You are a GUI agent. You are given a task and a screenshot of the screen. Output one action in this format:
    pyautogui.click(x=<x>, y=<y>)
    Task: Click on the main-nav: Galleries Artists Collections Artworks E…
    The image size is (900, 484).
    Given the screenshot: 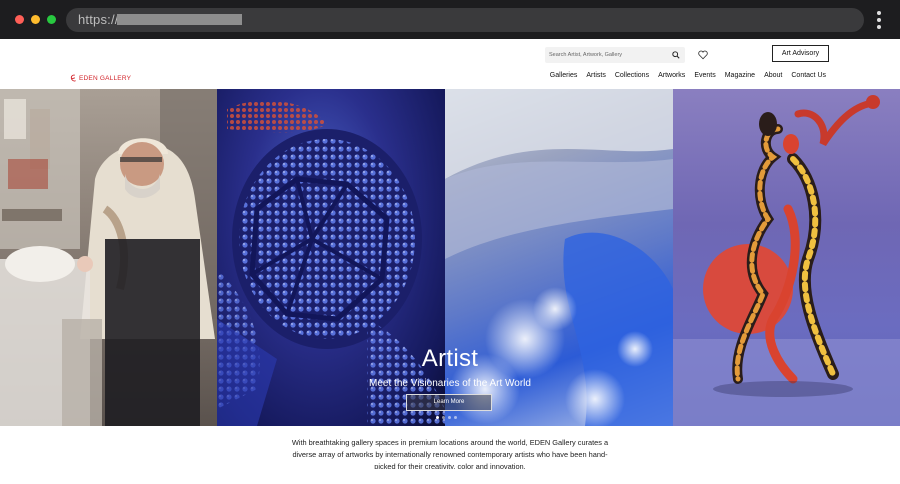 What is the action you would take?
    pyautogui.click(x=683, y=75)
    